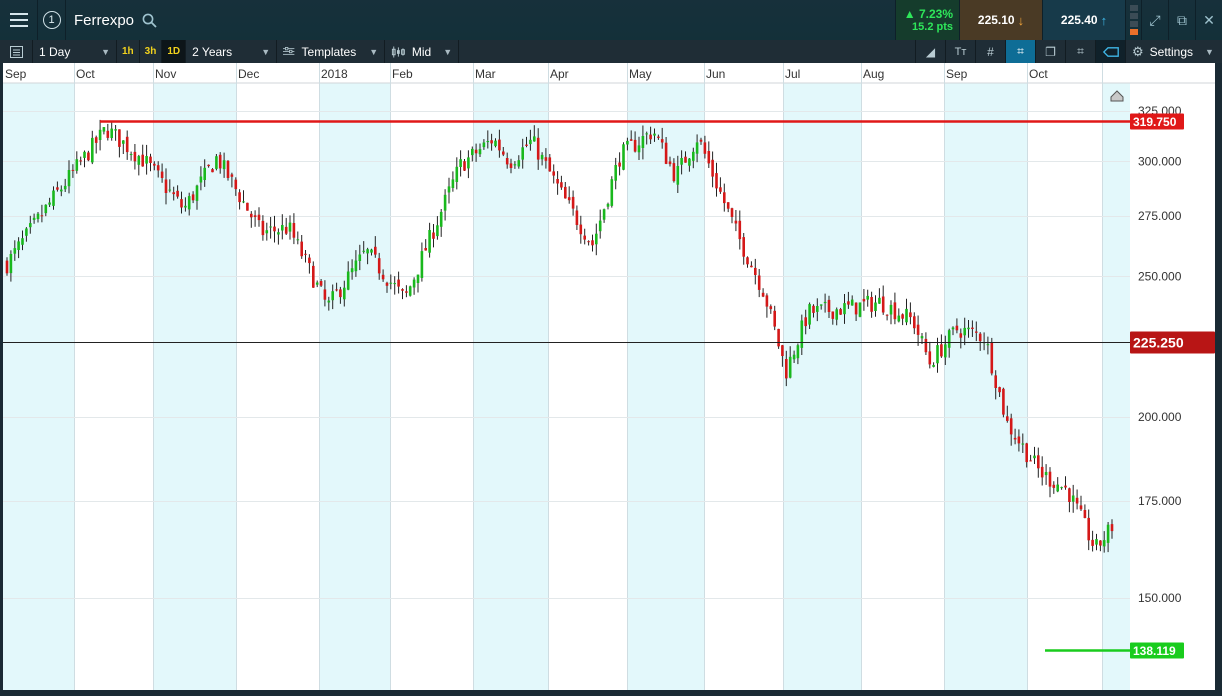 The image size is (1222, 696). What do you see at coordinates (1050, 51) in the screenshot?
I see `layers-icon: ❐` at bounding box center [1050, 51].